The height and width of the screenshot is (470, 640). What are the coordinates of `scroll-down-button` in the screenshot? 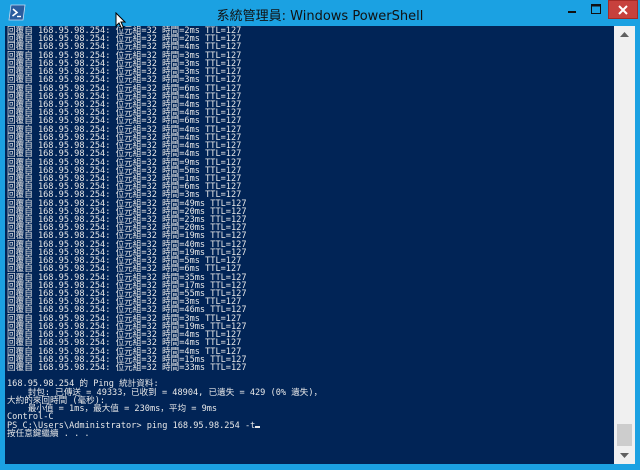 It's located at (624, 455).